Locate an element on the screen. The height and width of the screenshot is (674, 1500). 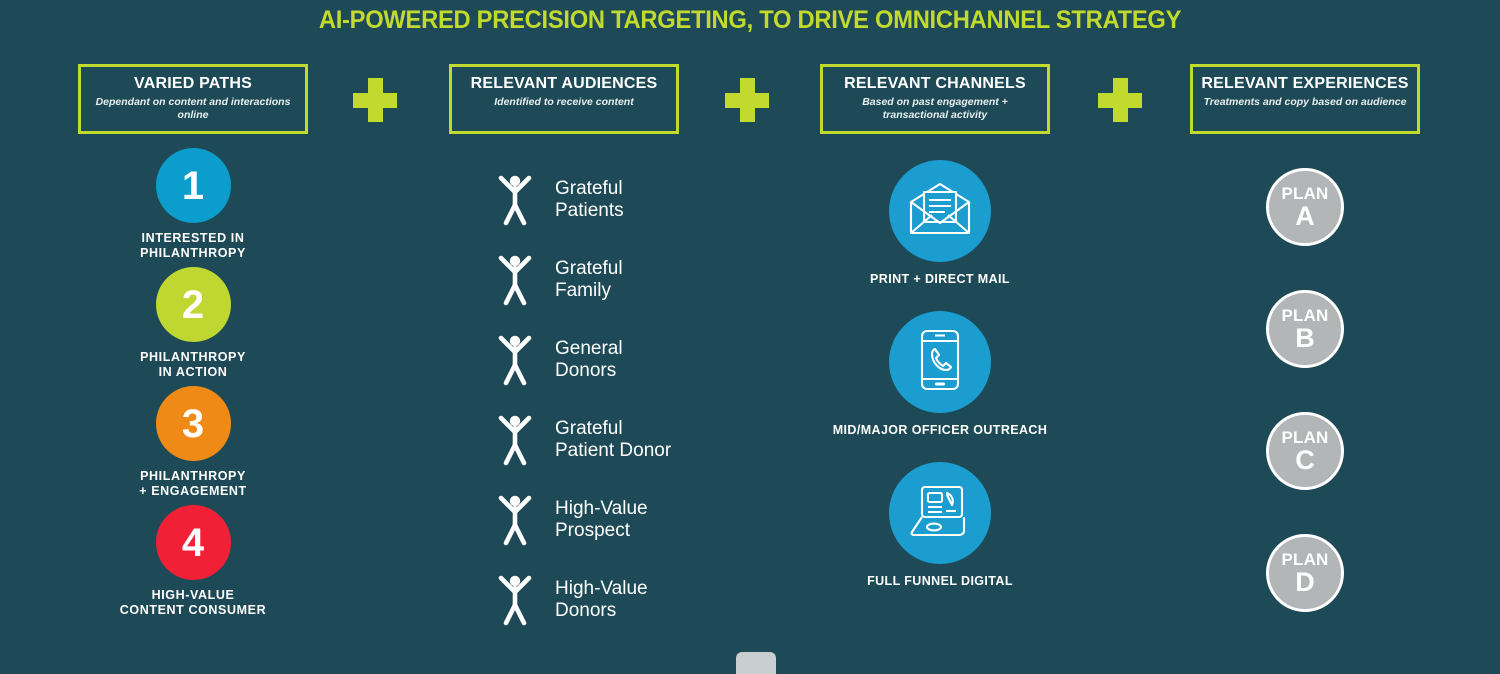
laptop-icon is located at coordinates (940, 513).